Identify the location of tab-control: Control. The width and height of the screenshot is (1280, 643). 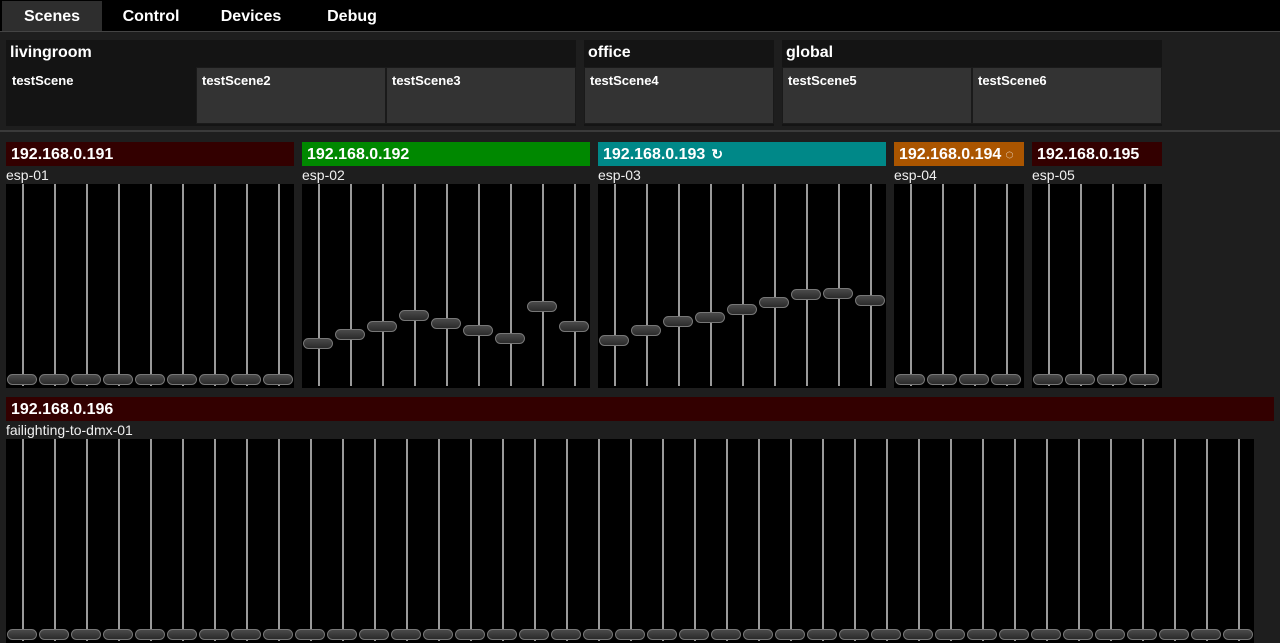
(151, 16).